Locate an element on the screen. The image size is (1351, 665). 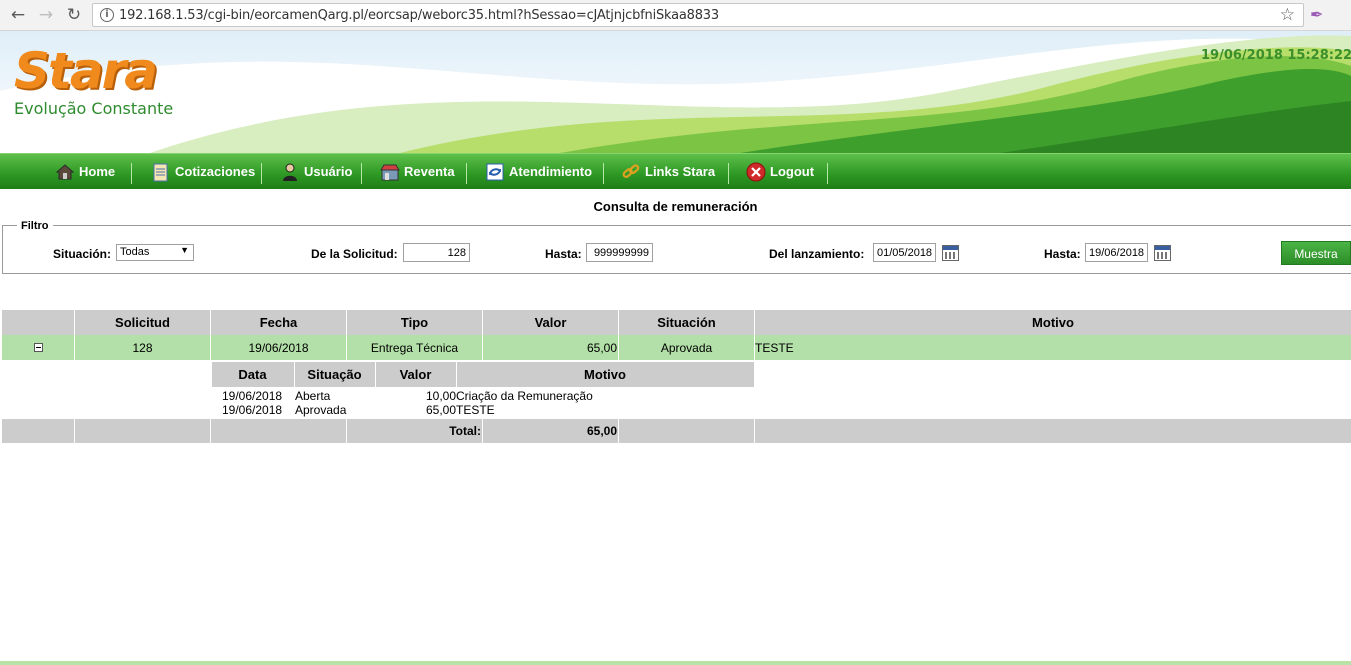
menu-item-links-stara: Links Stara is located at coordinates (668, 172).